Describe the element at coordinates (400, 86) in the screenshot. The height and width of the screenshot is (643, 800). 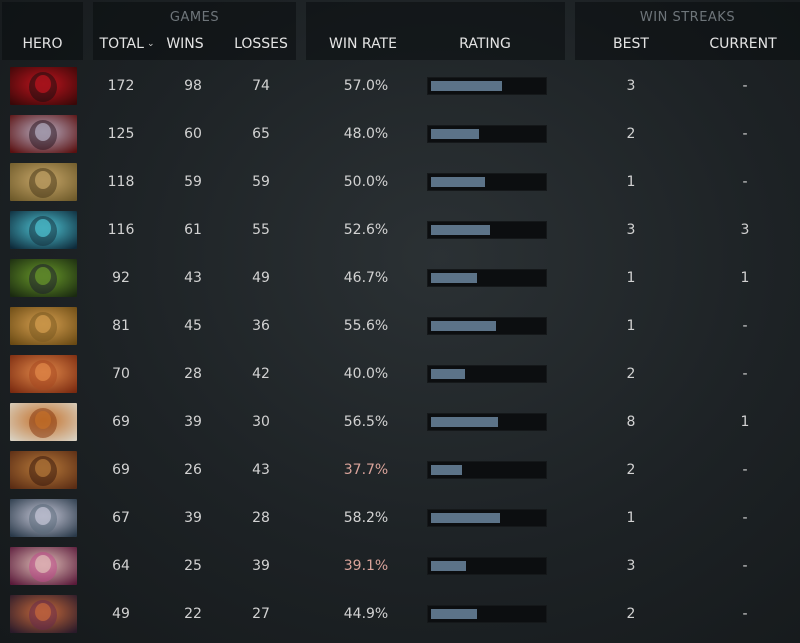
I see `table-row: 172 98 74 57.0% 3 -` at that location.